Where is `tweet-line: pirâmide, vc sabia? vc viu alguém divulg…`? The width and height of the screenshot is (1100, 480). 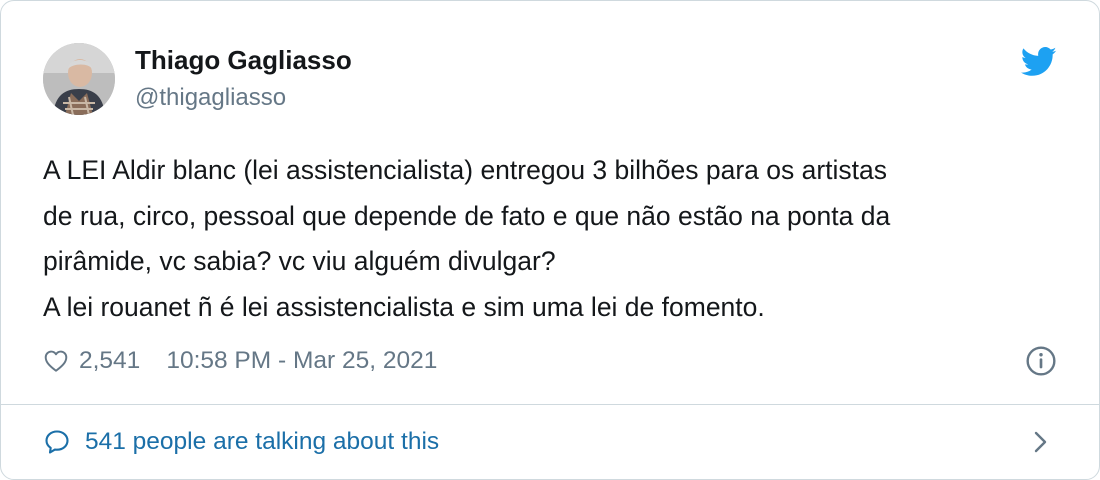
tweet-line: pirâmide, vc sabia? vc viu alguém divulg… is located at coordinates (299, 261).